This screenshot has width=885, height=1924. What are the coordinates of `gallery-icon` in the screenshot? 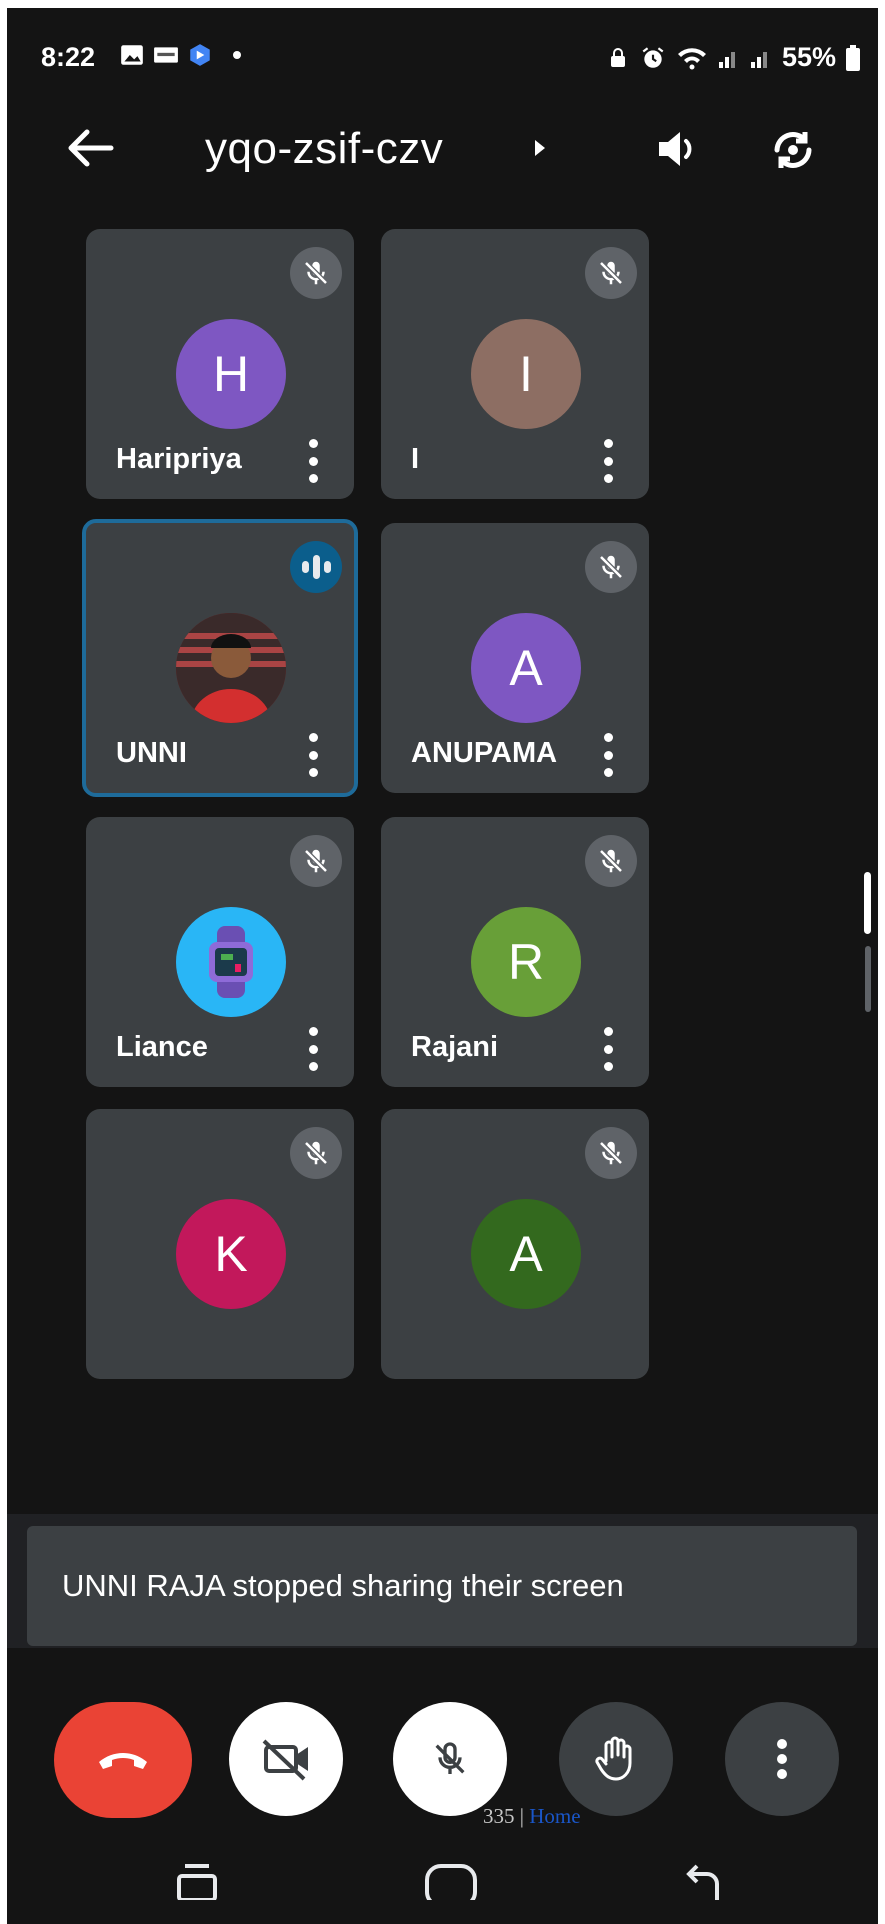 It's located at (132, 55).